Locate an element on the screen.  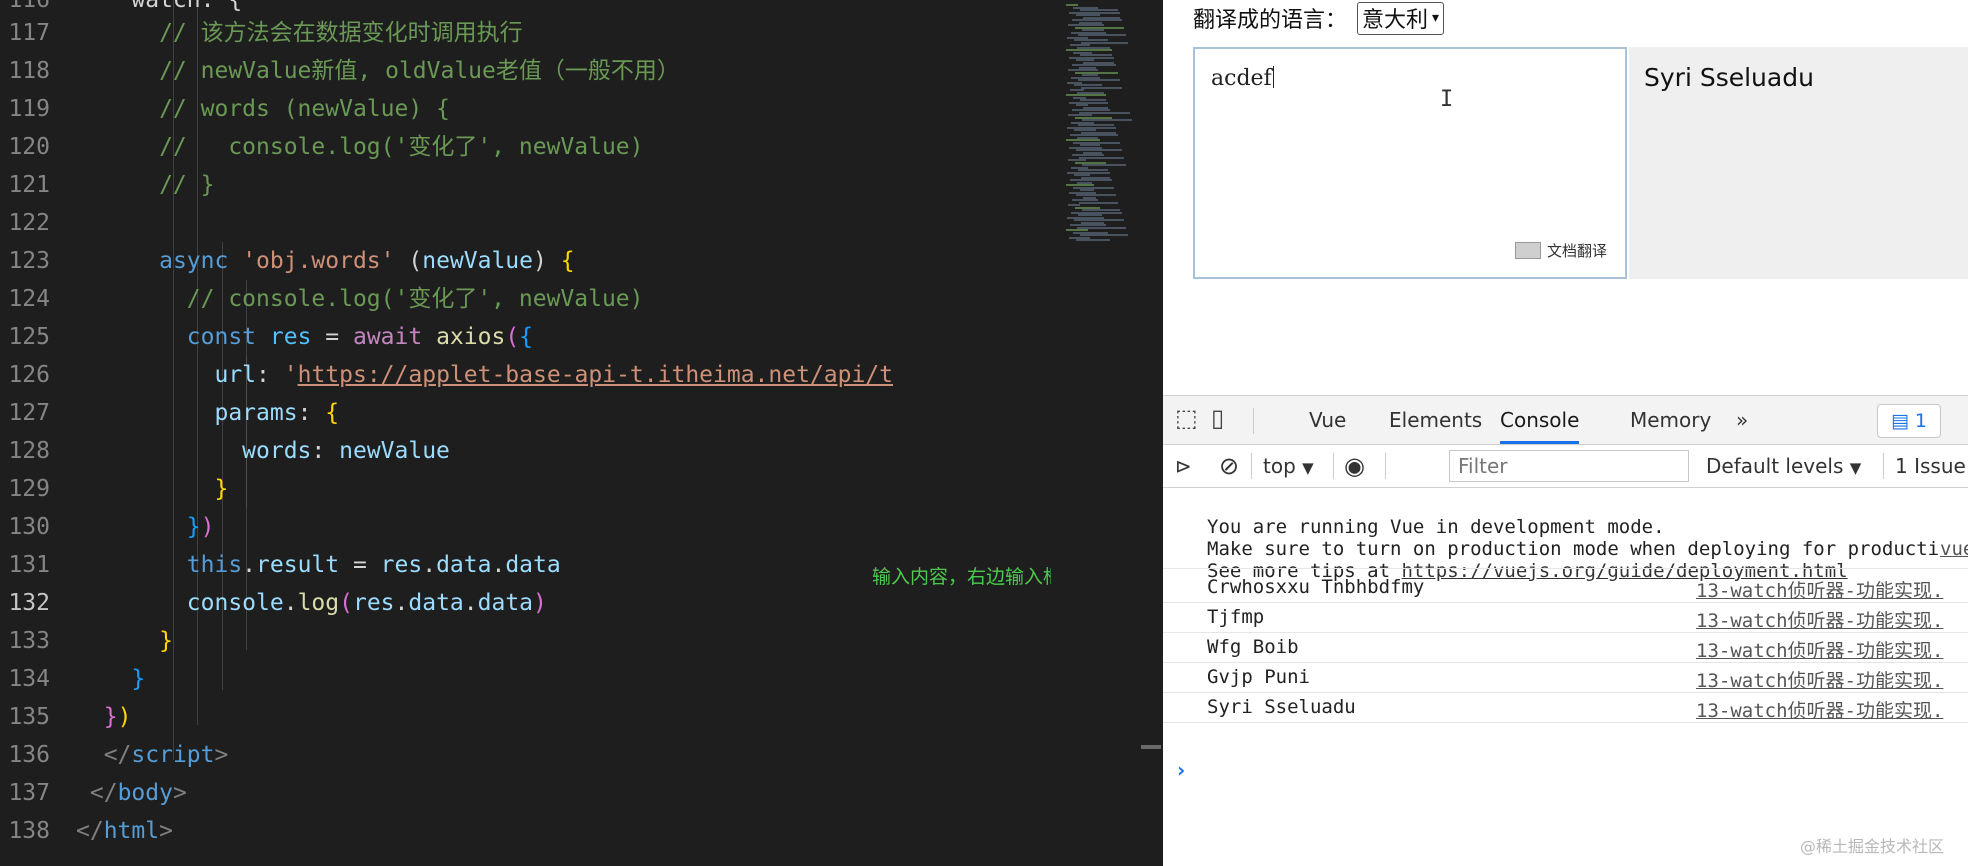
editor-scrollbar is located at coordinates (1151, 747).